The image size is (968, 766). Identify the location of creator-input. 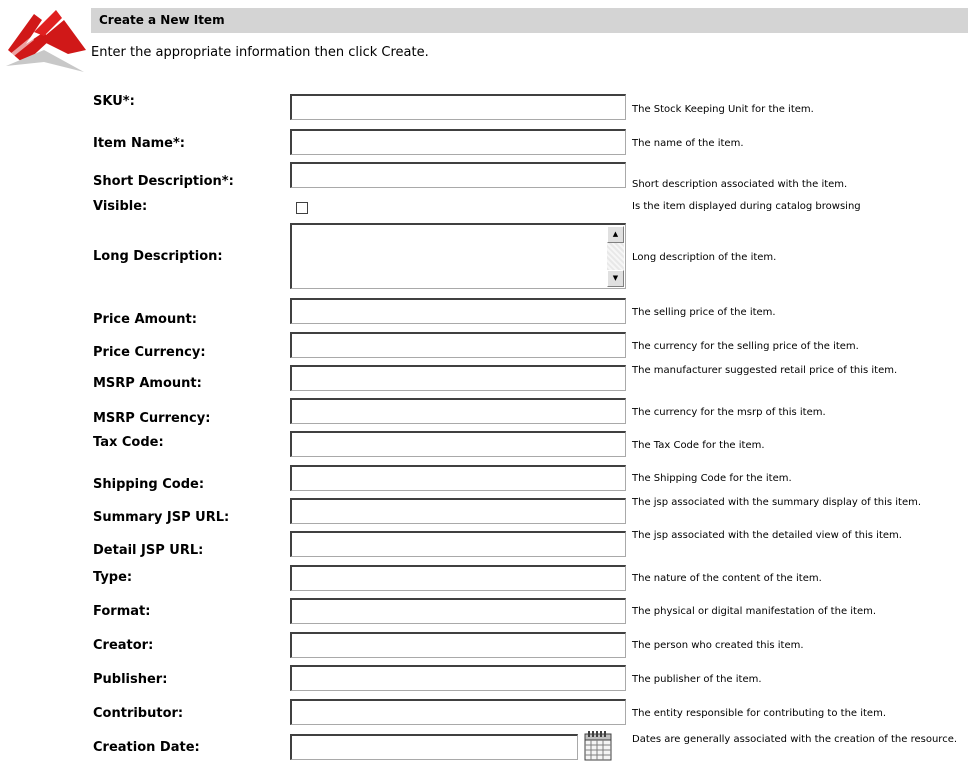
(458, 645).